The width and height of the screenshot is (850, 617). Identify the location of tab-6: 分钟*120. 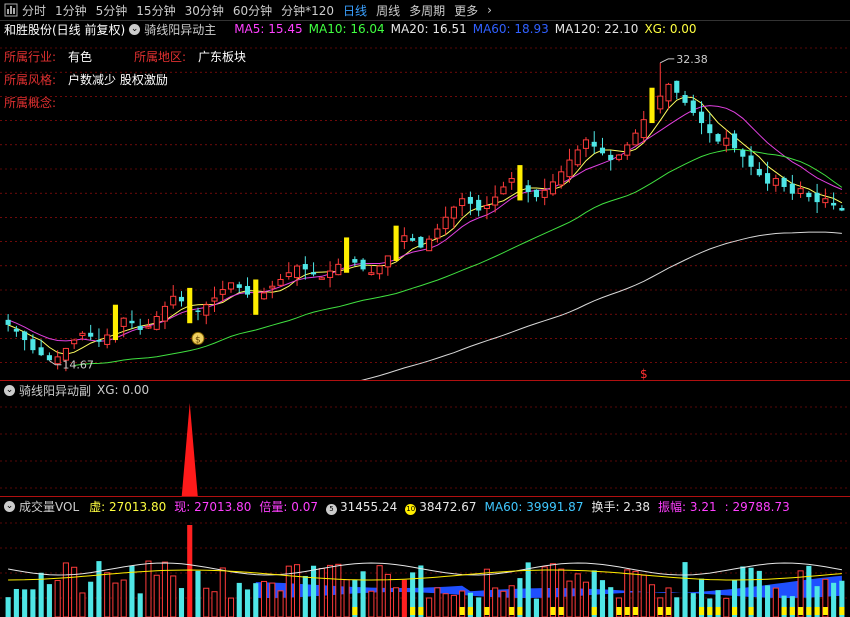
(307, 11).